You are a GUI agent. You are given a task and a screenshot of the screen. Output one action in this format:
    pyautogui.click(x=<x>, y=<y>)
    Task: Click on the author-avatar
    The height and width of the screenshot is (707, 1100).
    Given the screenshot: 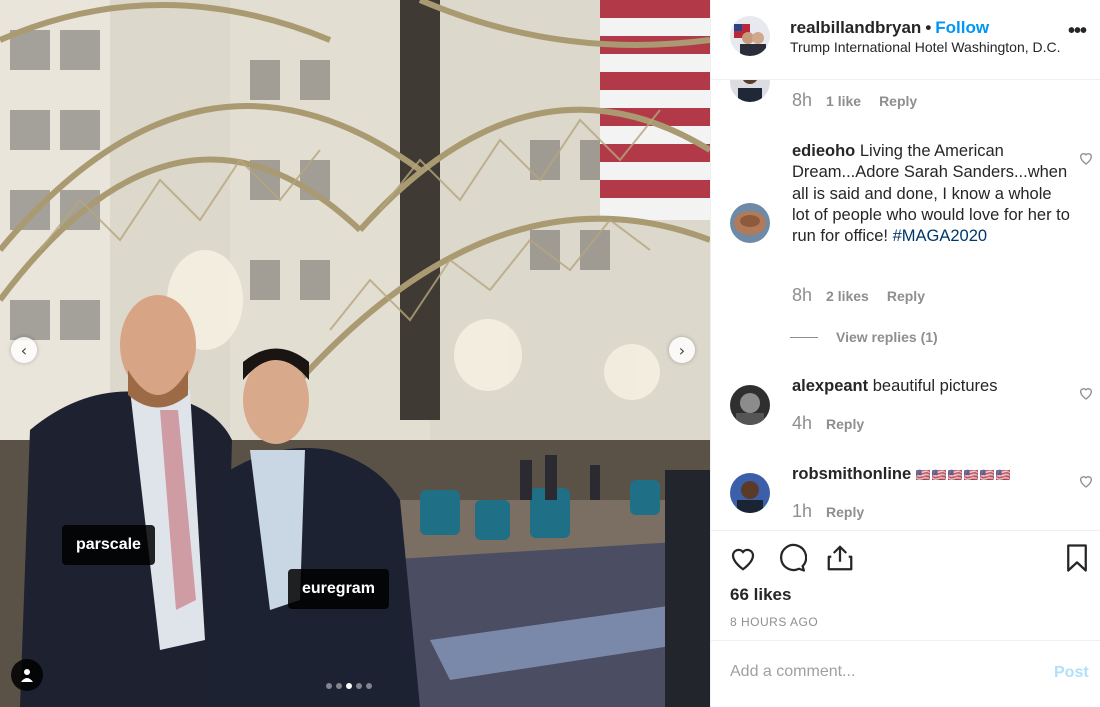 What is the action you would take?
    pyautogui.click(x=750, y=36)
    